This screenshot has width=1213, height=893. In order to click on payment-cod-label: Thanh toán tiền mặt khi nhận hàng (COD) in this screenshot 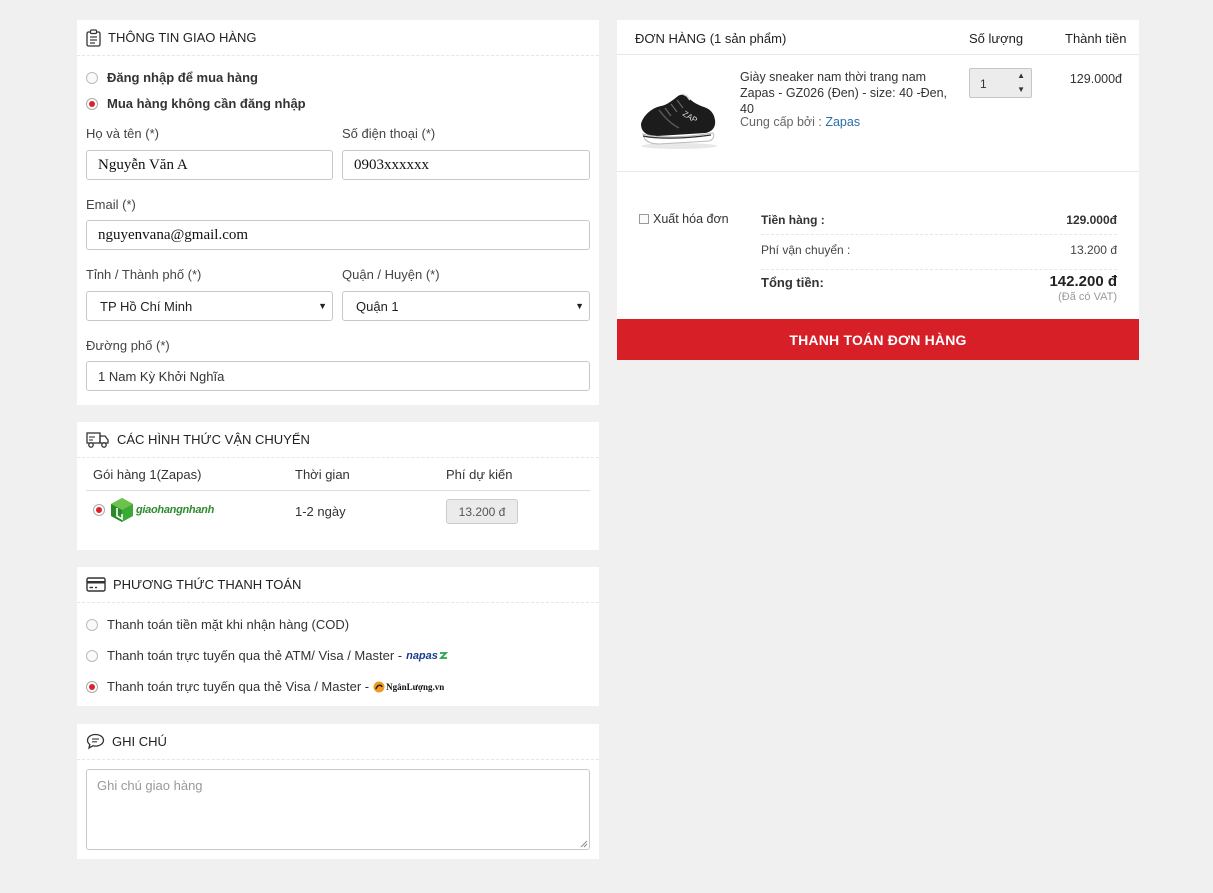, I will do `click(228, 624)`.